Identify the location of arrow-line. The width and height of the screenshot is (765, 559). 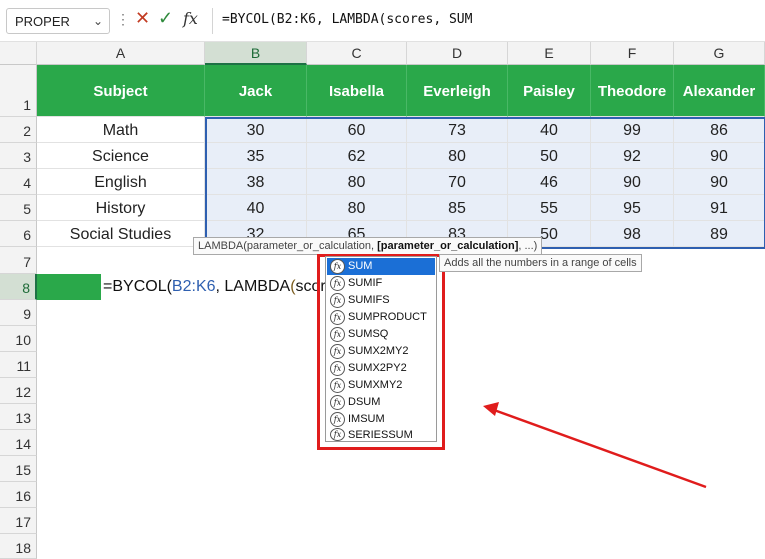
(600, 448).